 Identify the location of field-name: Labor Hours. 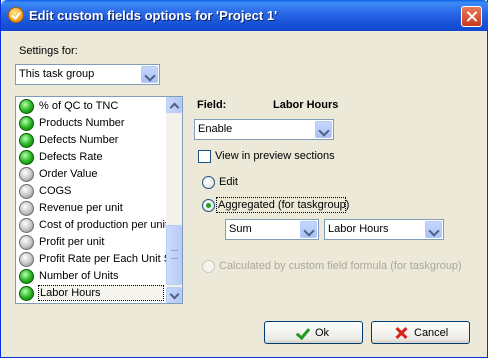
(306, 105).